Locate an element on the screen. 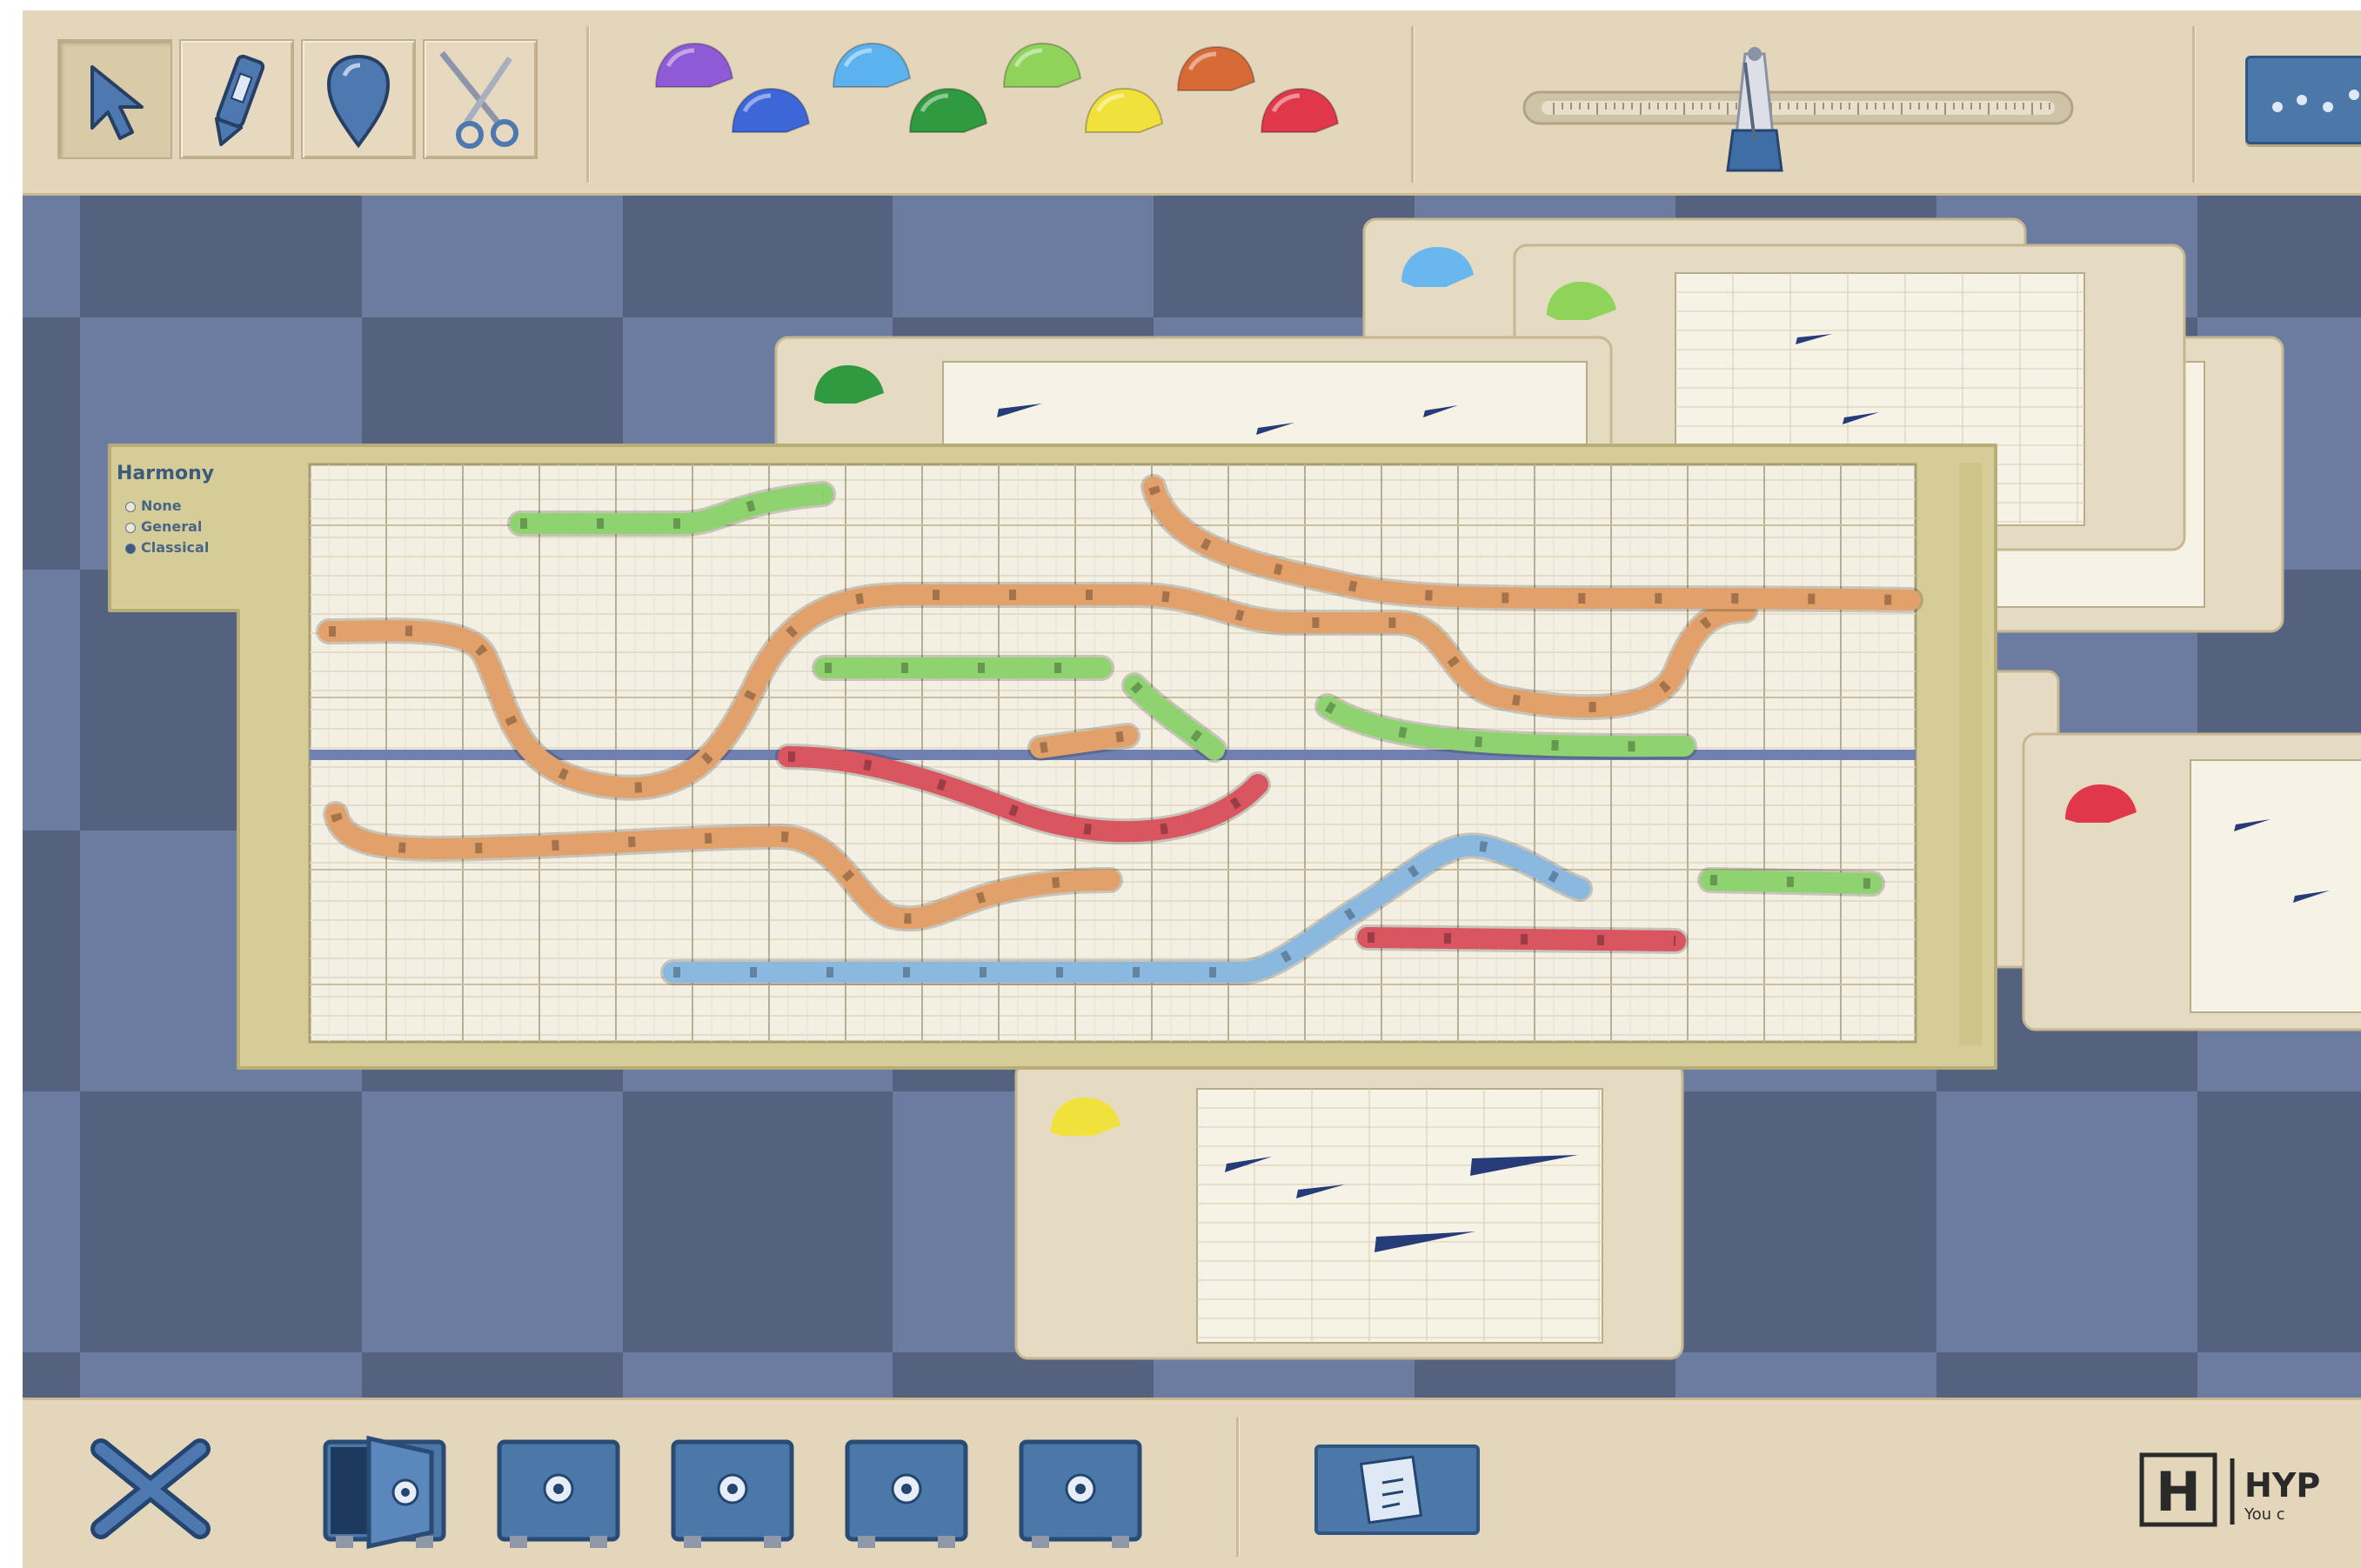 The image size is (2361, 1568). harmony-title: Harmony is located at coordinates (166, 473).